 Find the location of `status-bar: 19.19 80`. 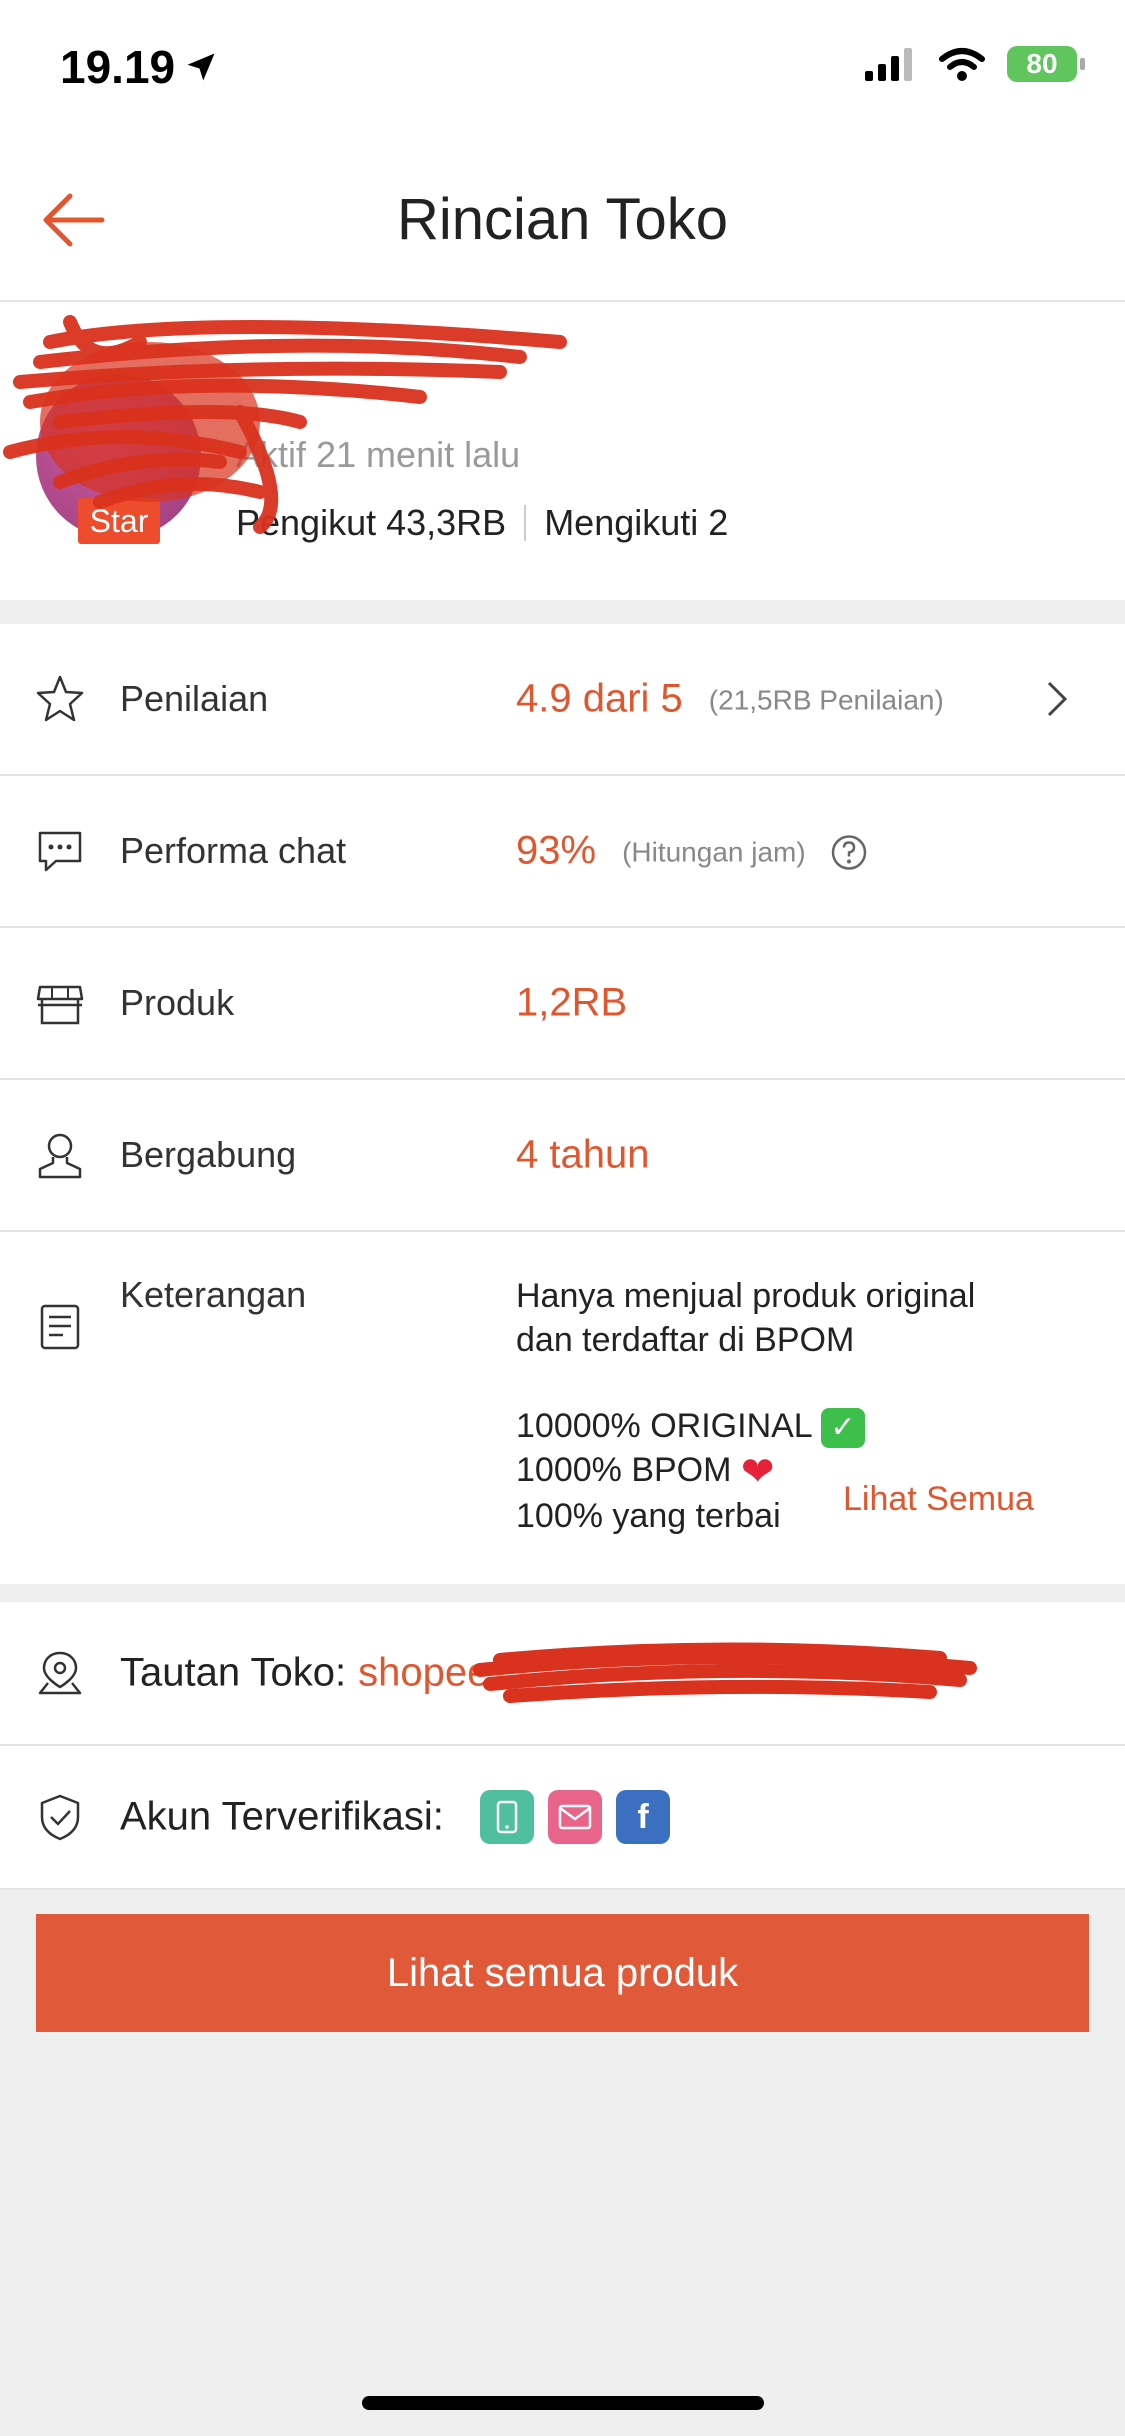

status-bar: 19.19 80 is located at coordinates (562, 70).